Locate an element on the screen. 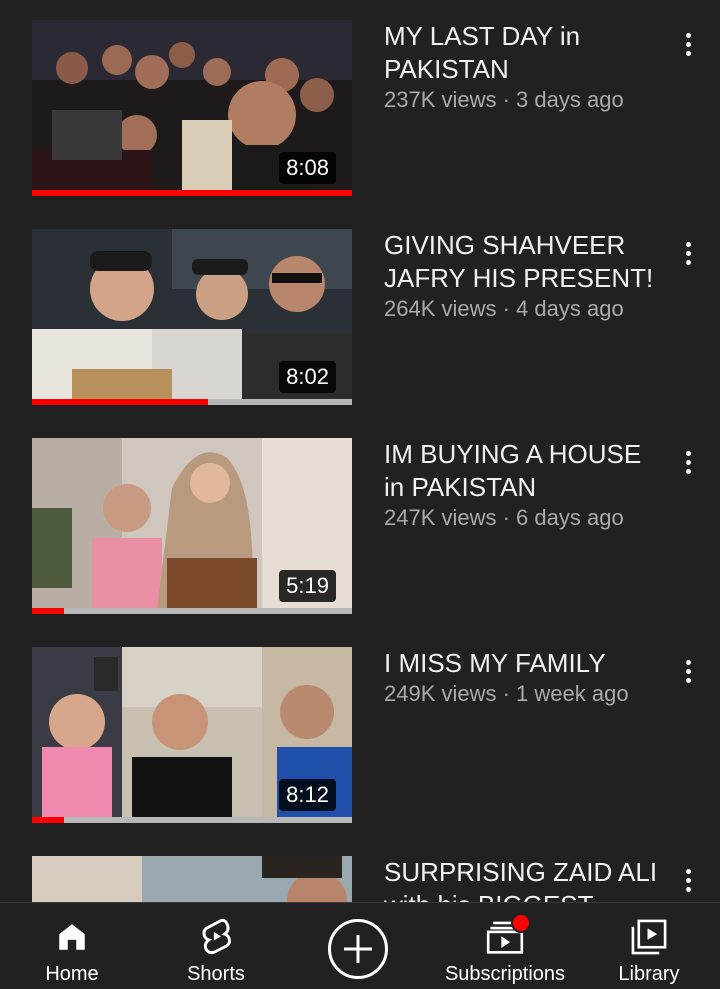  nav-library: Library is located at coordinates (649, 946).